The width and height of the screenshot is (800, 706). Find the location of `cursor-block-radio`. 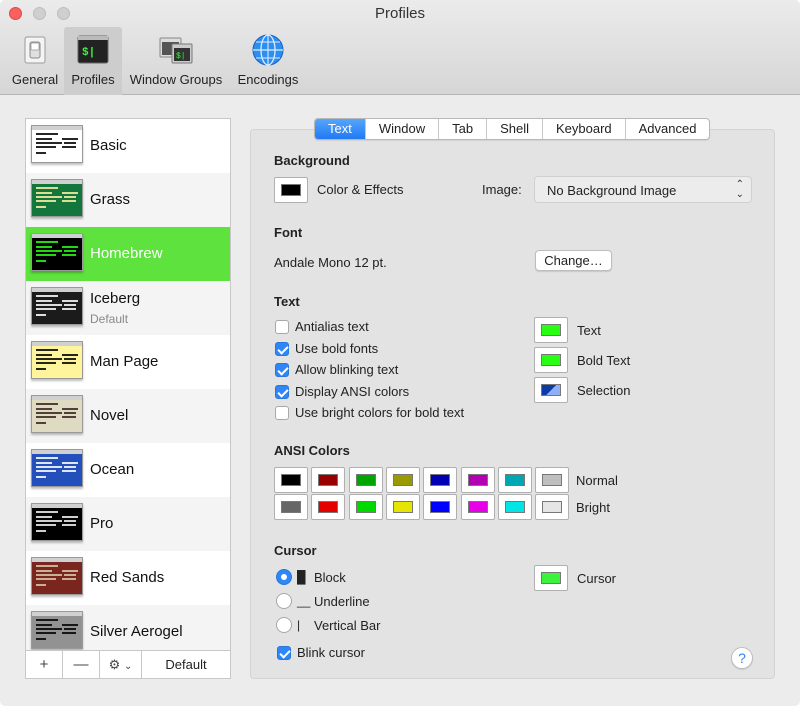

cursor-block-radio is located at coordinates (284, 577).